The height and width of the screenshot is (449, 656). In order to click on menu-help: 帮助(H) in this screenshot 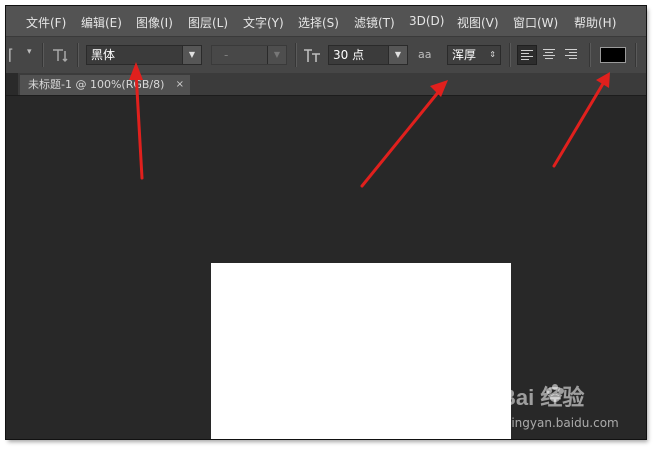, I will do `click(595, 22)`.